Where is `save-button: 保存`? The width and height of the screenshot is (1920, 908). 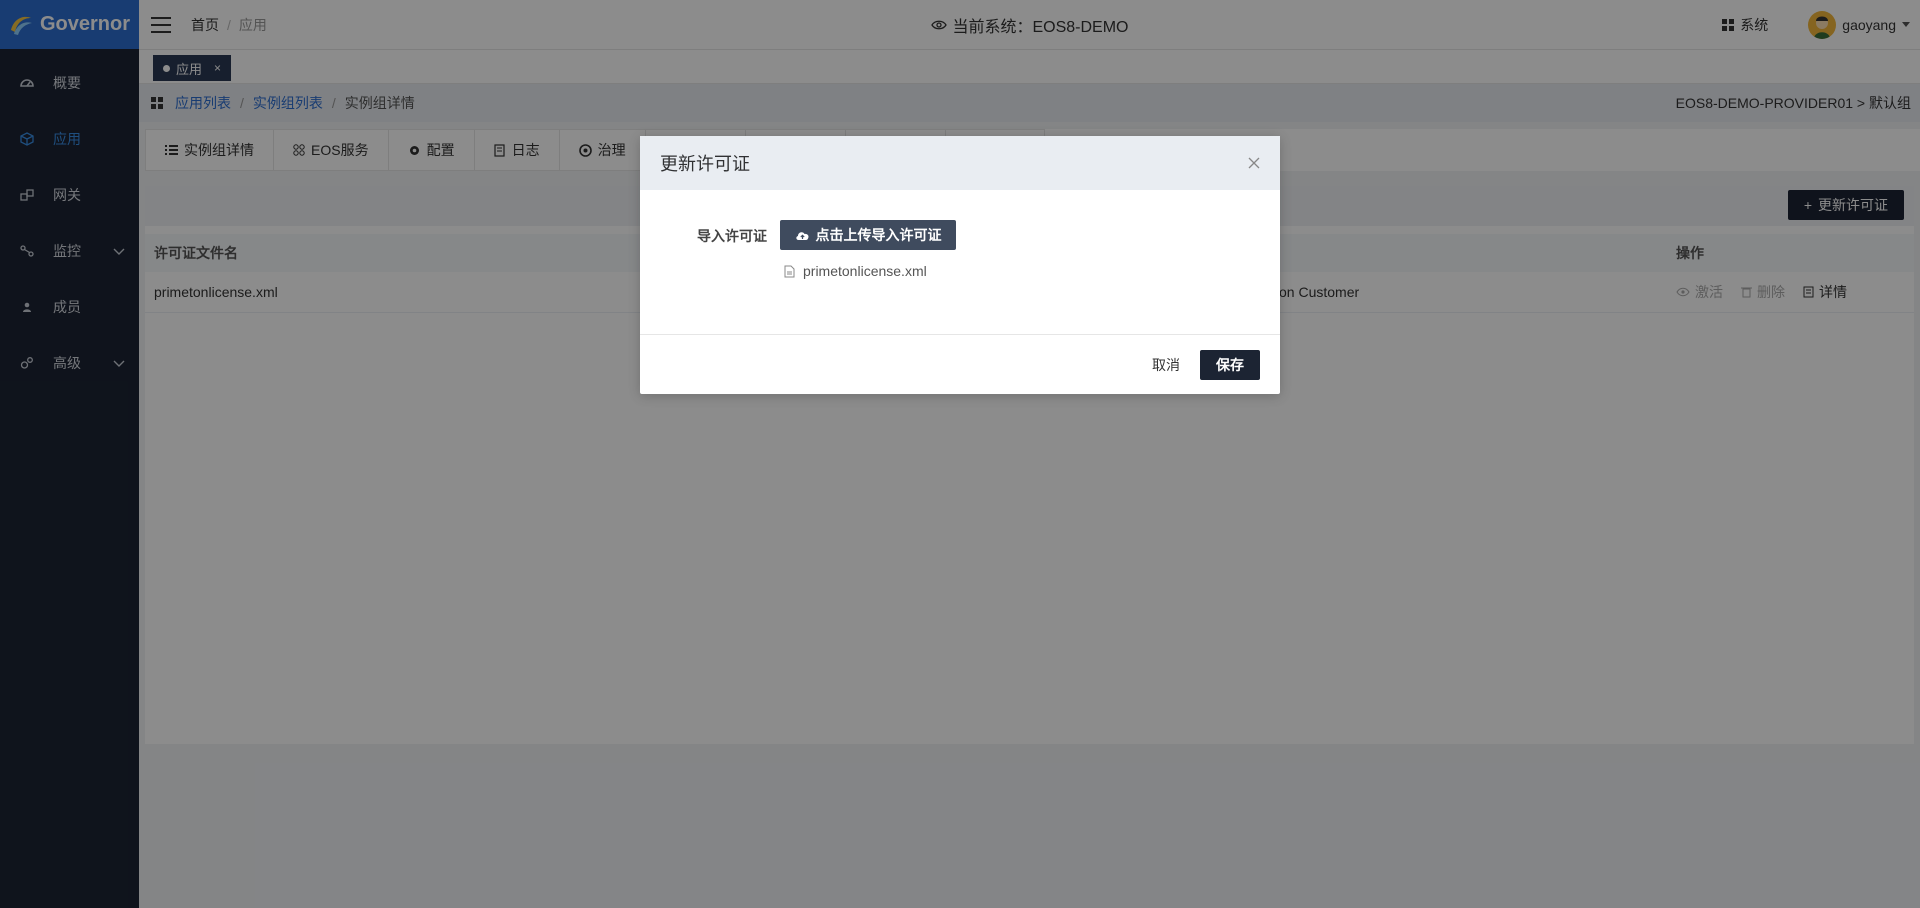
save-button: 保存 is located at coordinates (1230, 364).